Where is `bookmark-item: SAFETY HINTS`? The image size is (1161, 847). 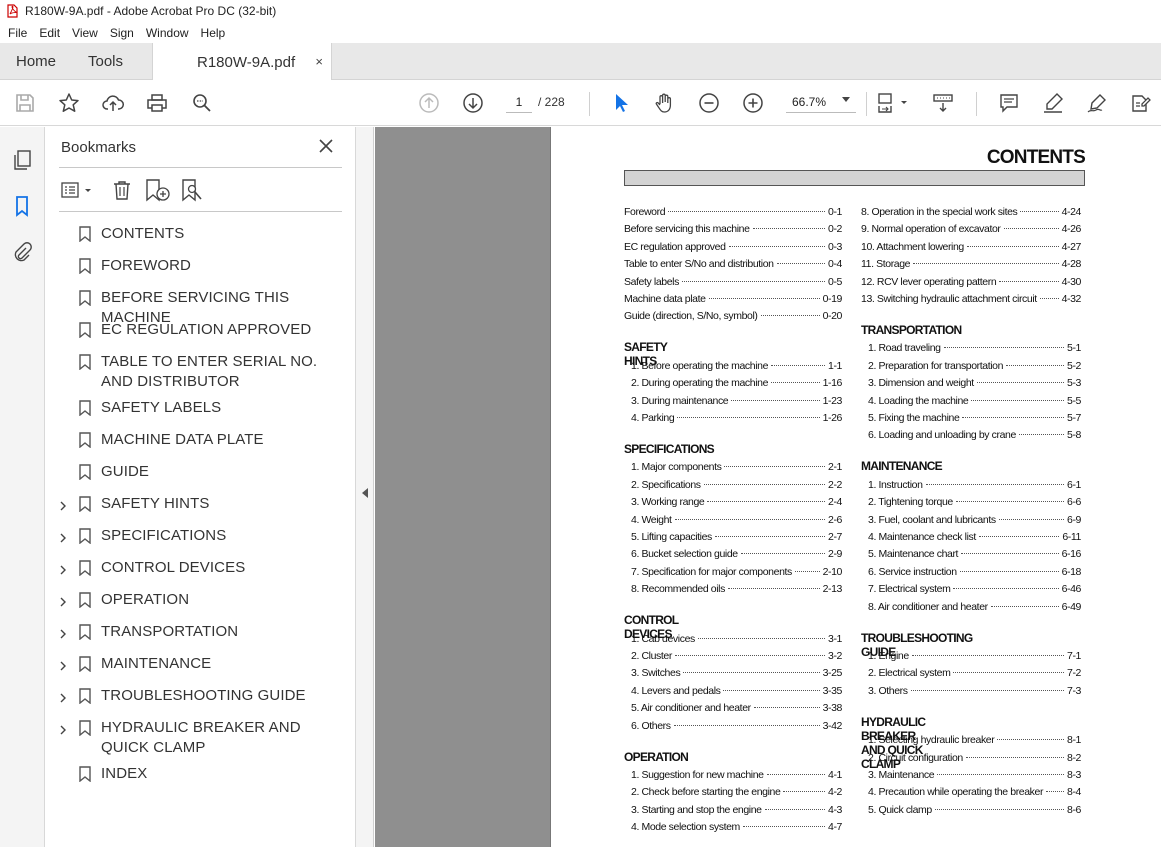
bookmark-item: SAFETY HINTS is located at coordinates (200, 508).